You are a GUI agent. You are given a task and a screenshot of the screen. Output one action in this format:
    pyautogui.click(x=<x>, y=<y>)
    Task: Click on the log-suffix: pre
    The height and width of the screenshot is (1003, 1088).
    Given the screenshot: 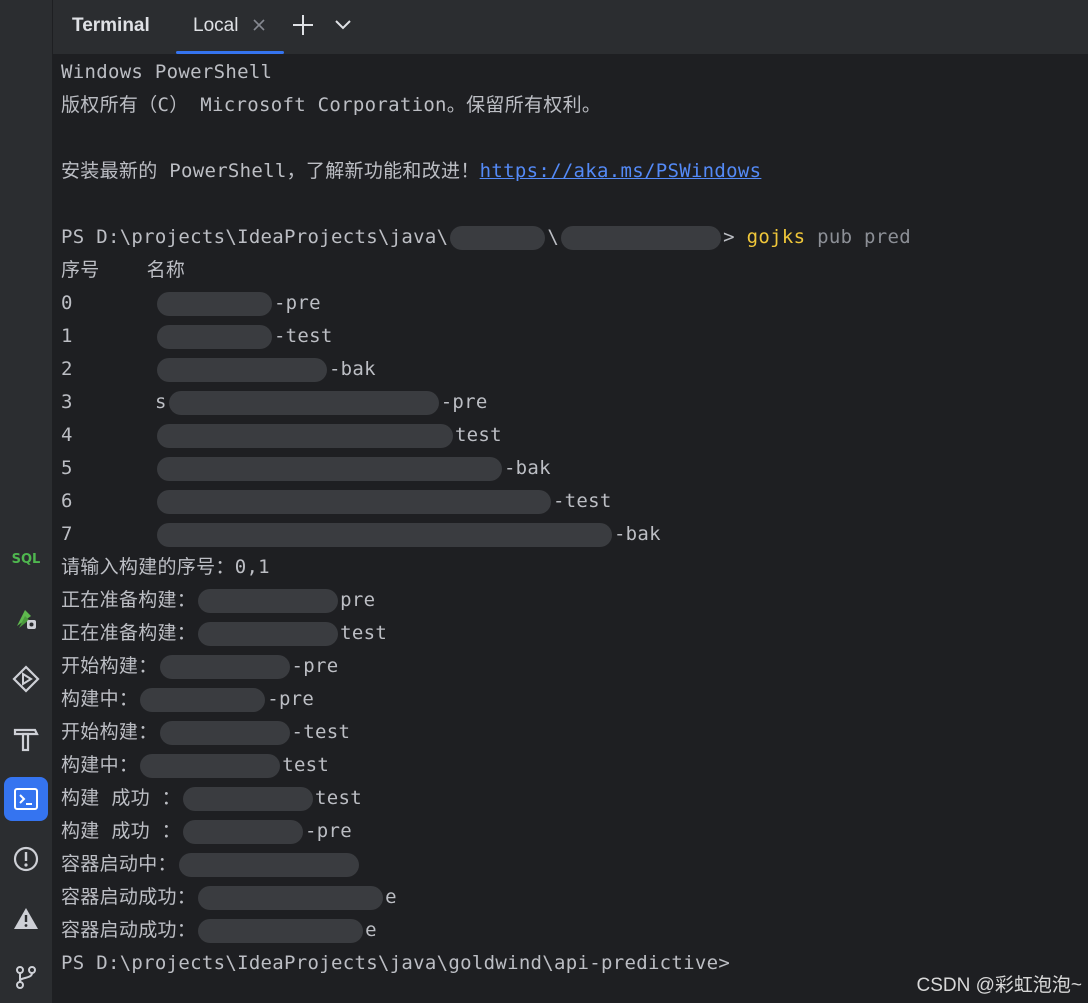 What is the action you would take?
    pyautogui.click(x=358, y=600)
    